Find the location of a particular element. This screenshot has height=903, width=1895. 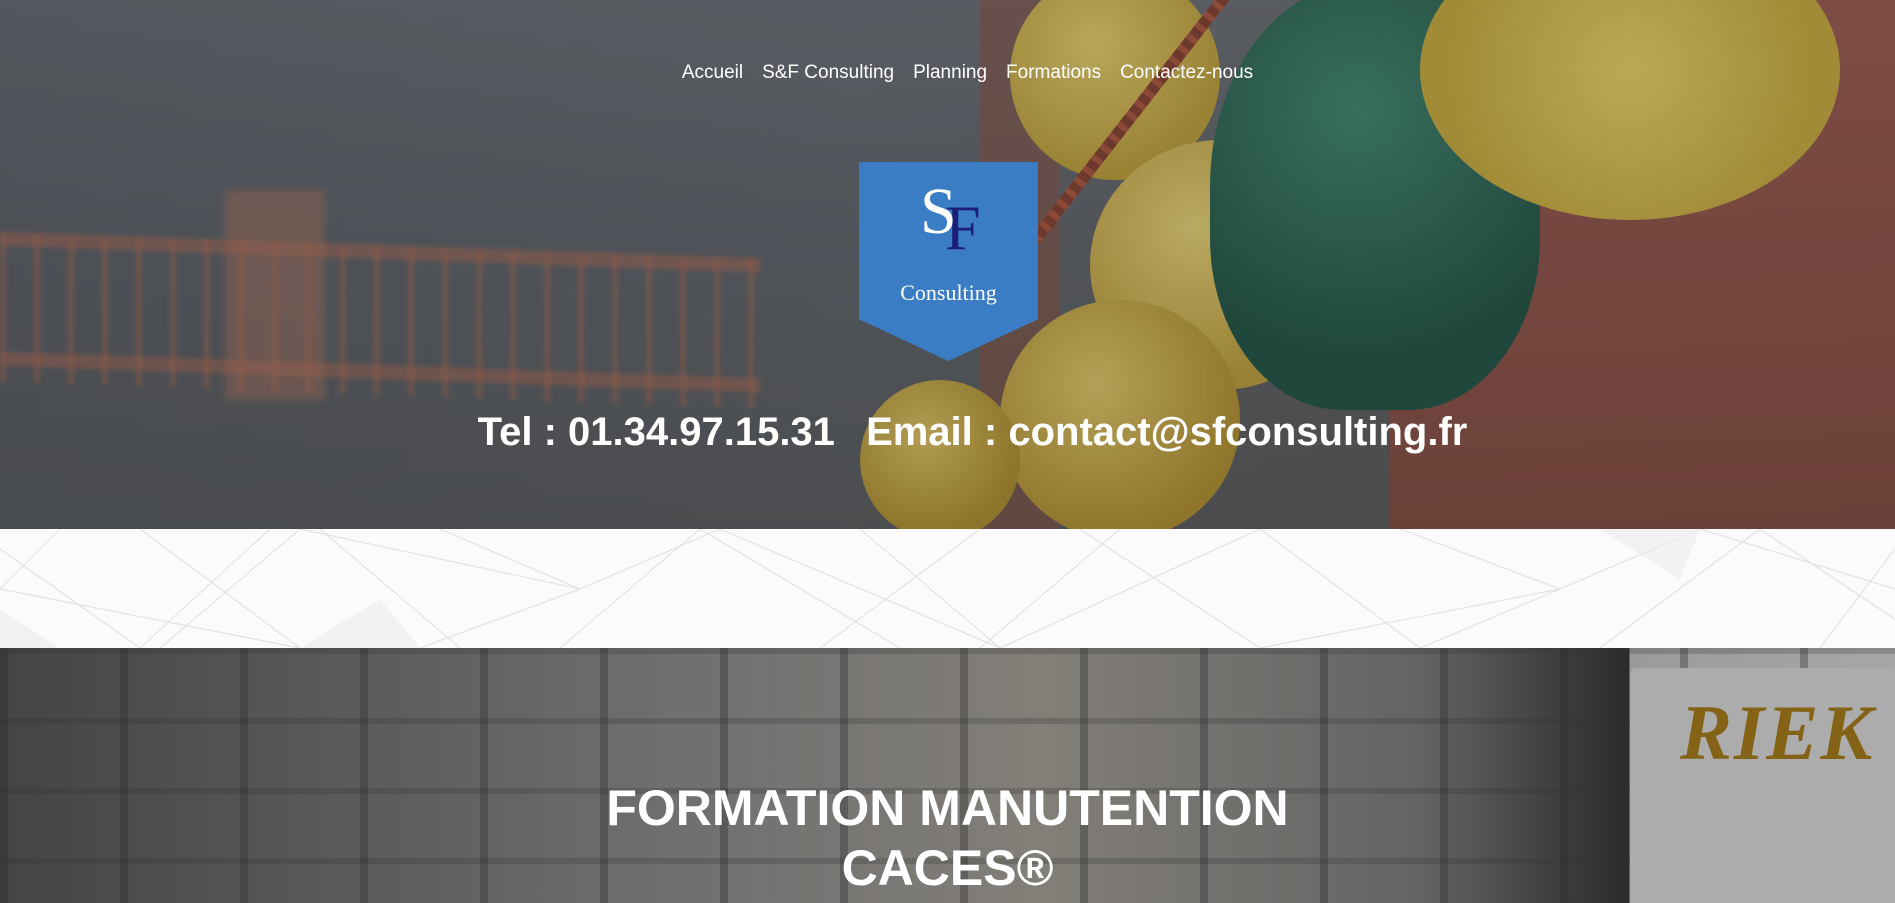

logo-letter-s: S is located at coordinates (938, 211).